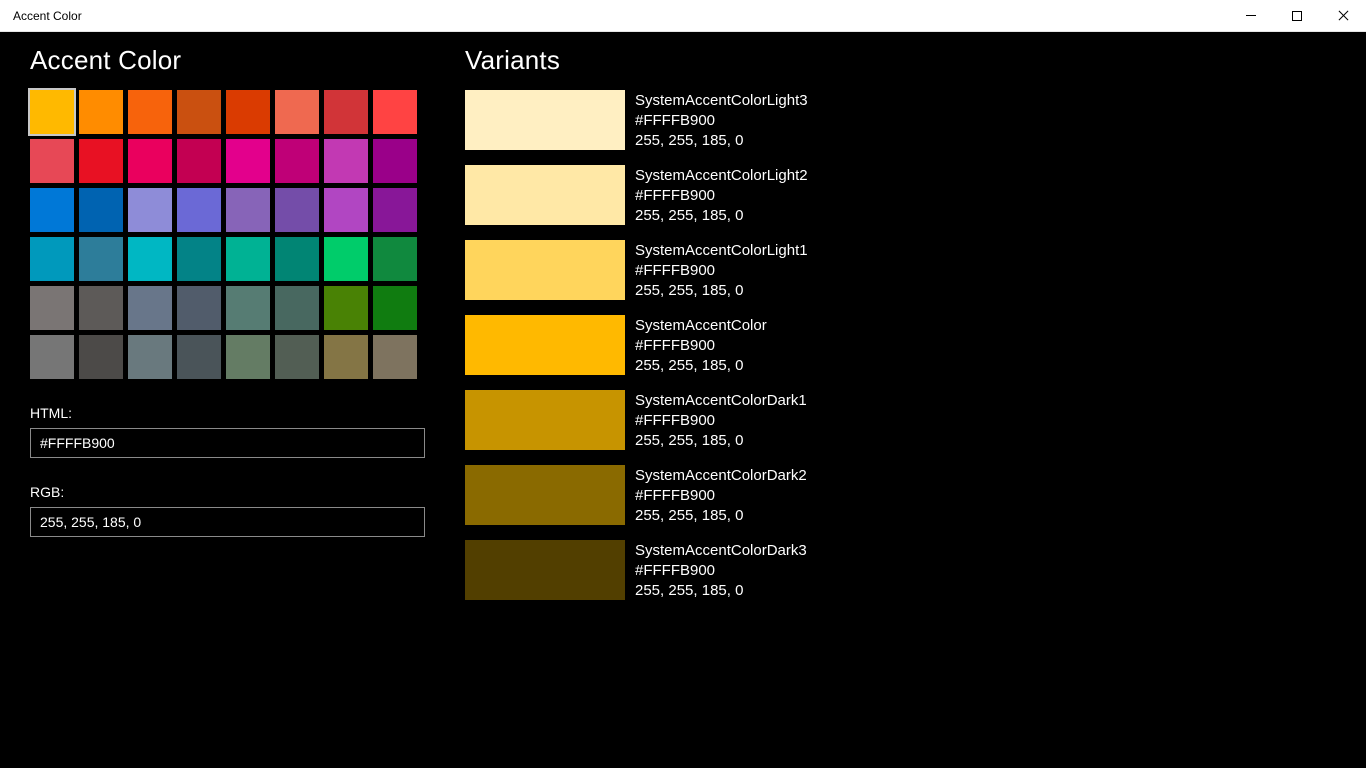  I want to click on rgb-label: RGB:, so click(47, 492).